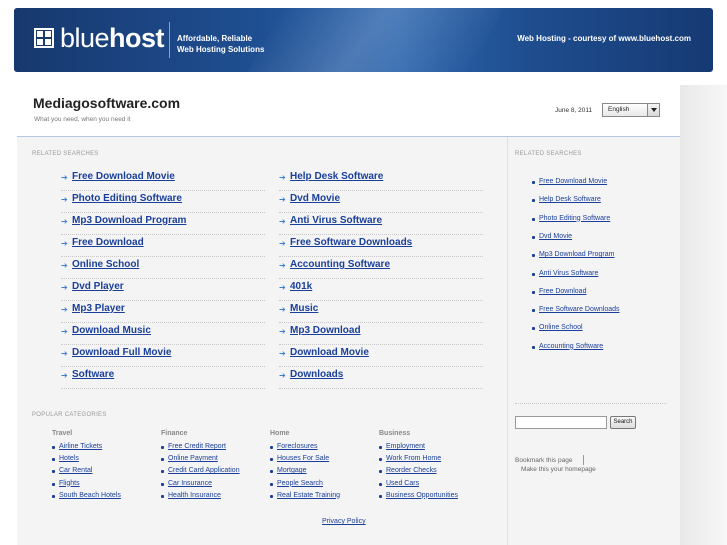 This screenshot has width=727, height=545. I want to click on sidebar-related-link: Photo Editing Software, so click(570, 218).